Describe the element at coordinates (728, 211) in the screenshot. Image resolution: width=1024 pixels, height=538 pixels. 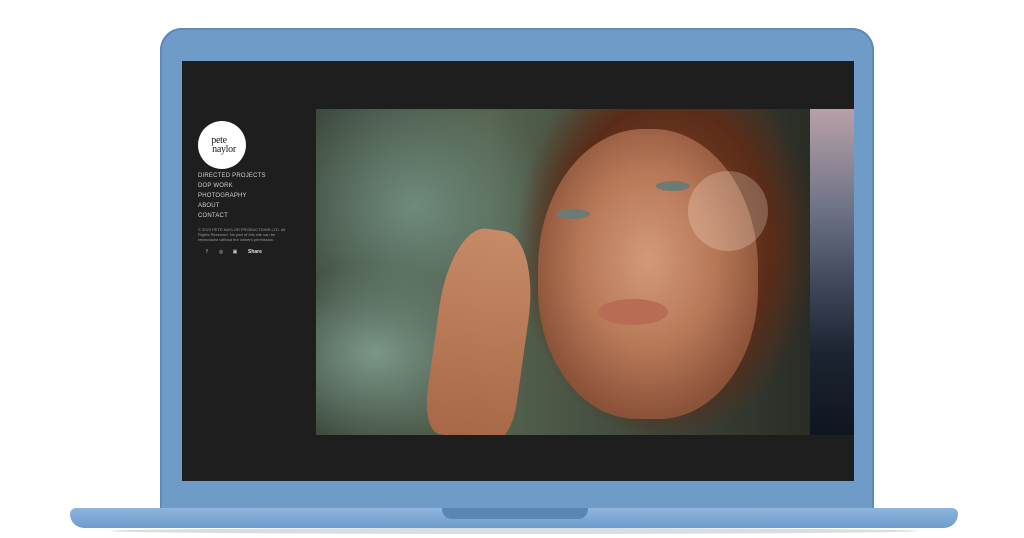
I see `lens-flare` at that location.